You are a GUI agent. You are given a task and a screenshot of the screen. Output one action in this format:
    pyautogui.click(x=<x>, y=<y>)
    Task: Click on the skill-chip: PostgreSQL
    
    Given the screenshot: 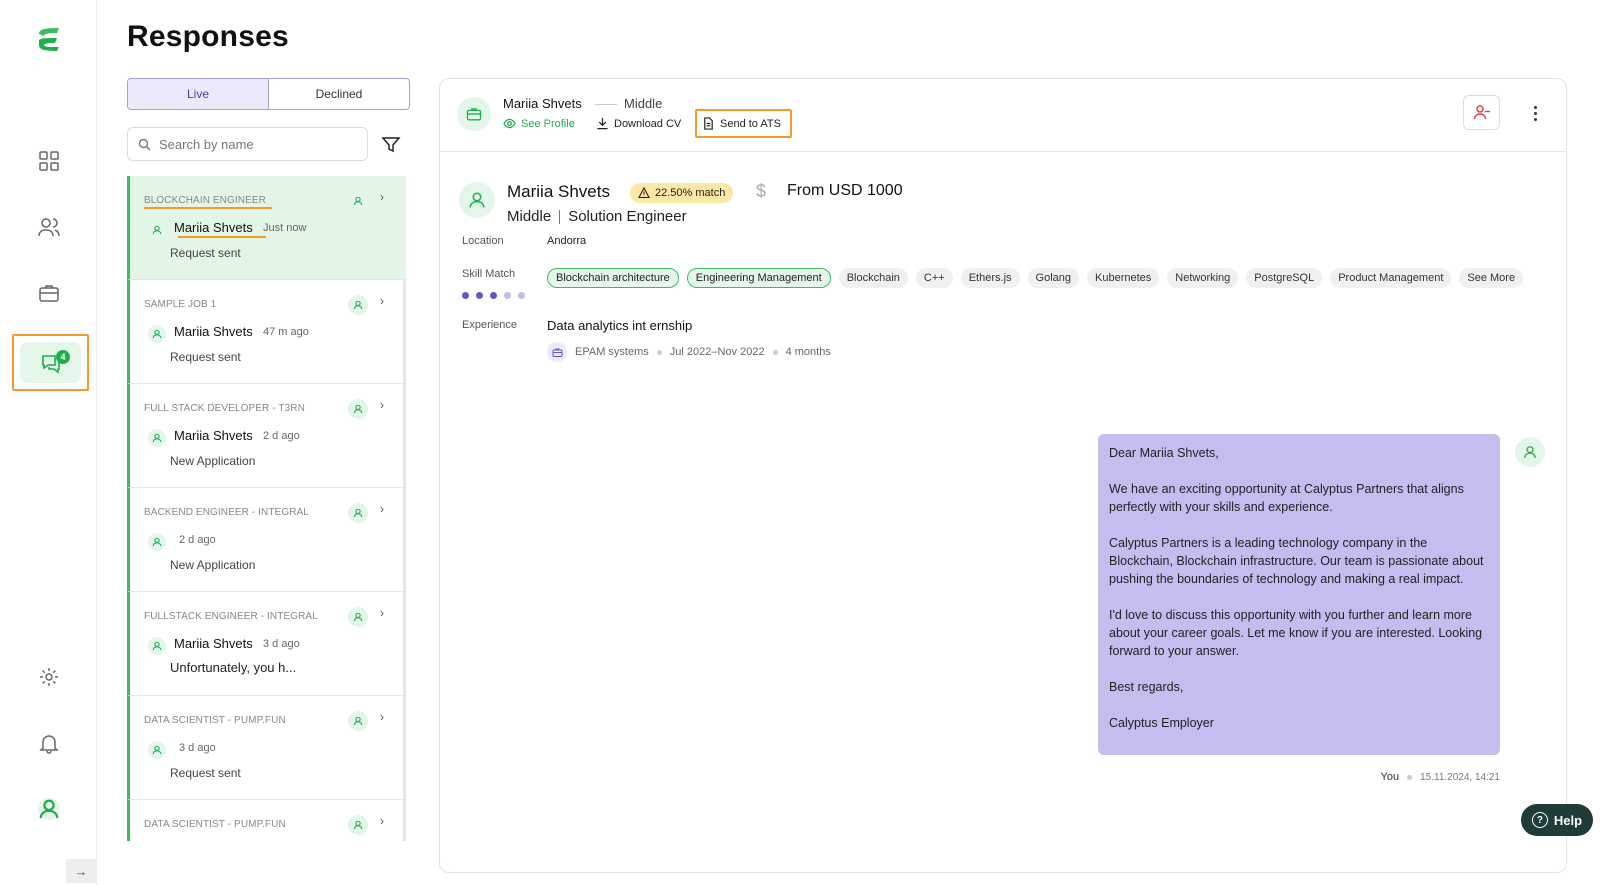 What is the action you would take?
    pyautogui.click(x=1284, y=278)
    